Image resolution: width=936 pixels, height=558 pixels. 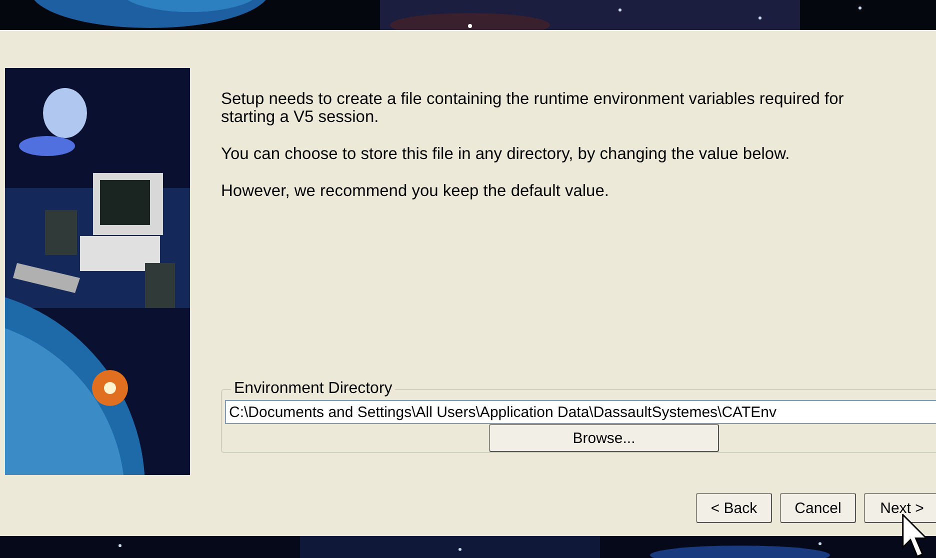 What do you see at coordinates (533, 108) in the screenshot?
I see `instruction-text: Setup needs to create a file containing the runtime environment variables required for starting a V5 session.` at bounding box center [533, 108].